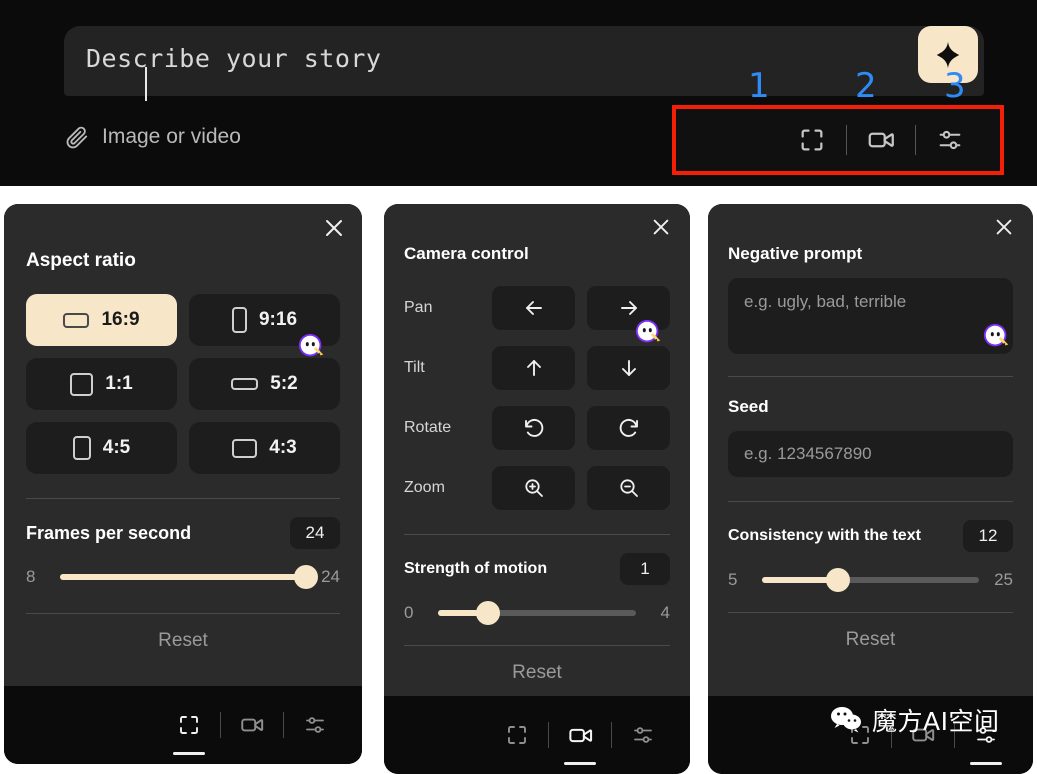 This screenshot has height=774, width=1037. Describe the element at coordinates (950, 140) in the screenshot. I see `toolbar-advanced-settings-button` at that location.